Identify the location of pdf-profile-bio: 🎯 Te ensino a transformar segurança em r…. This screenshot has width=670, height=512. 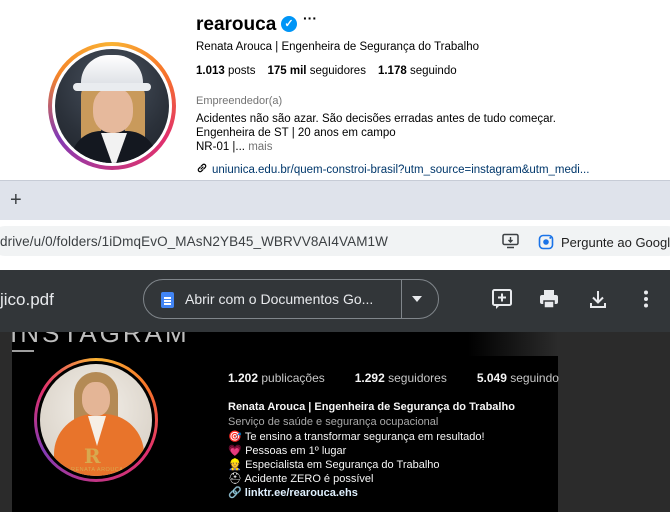
(356, 458).